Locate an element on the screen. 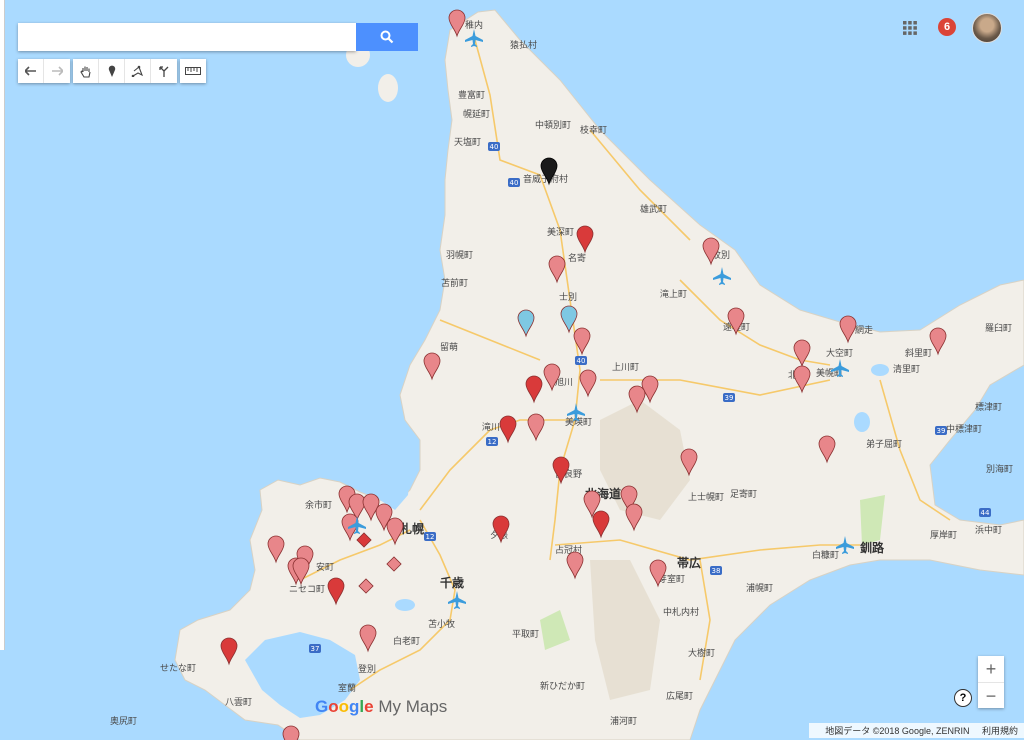 This screenshot has width=1024, height=740. map-attribution: 地図データ ©2018 Google, ZENRIN 利用規約 is located at coordinates (916, 730).